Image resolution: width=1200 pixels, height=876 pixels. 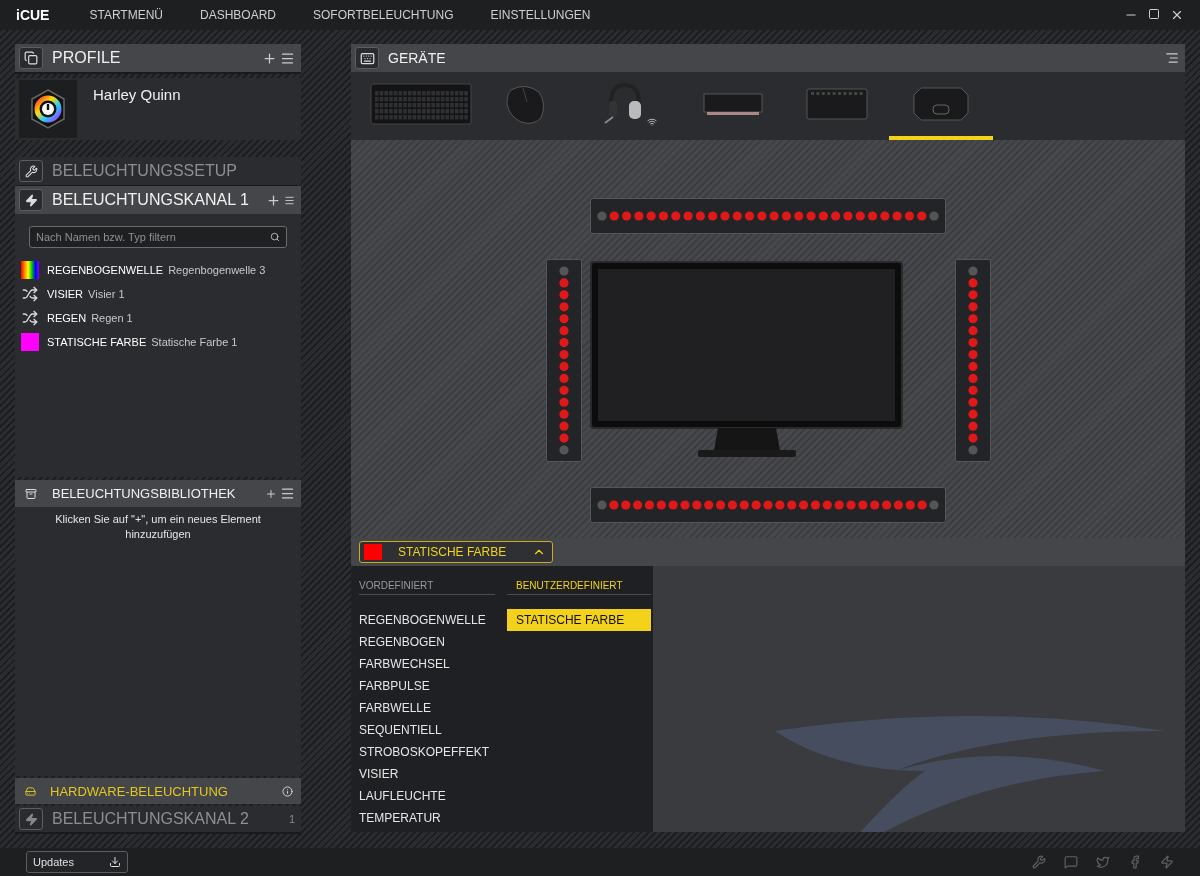 What do you see at coordinates (31, 58) in the screenshot?
I see `pages-icon` at bounding box center [31, 58].